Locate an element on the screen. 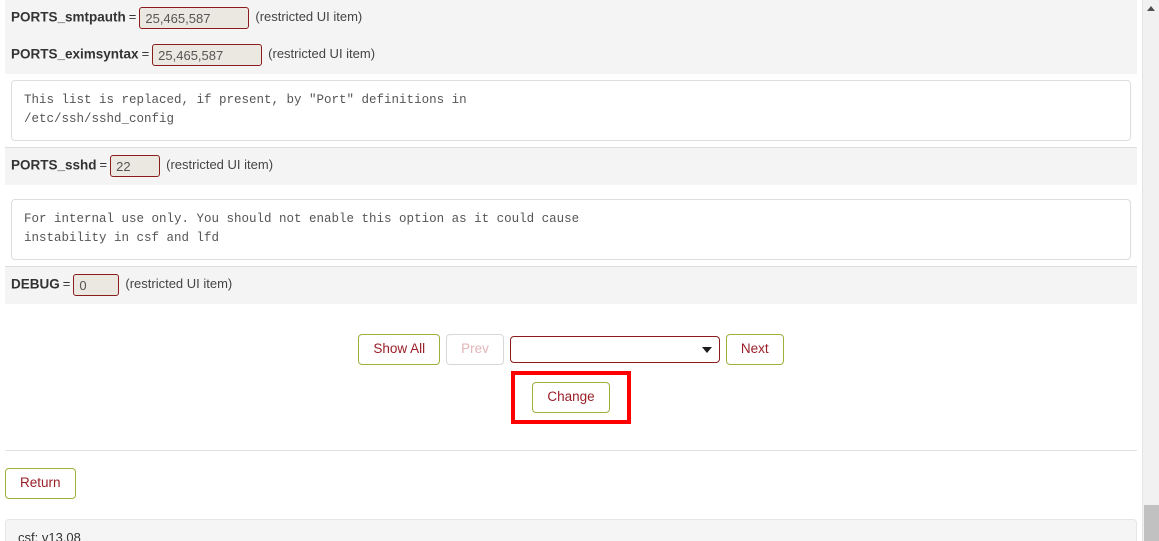 Image resolution: width=1159 pixels, height=541 pixels. show-all-button: Show All is located at coordinates (399, 349).